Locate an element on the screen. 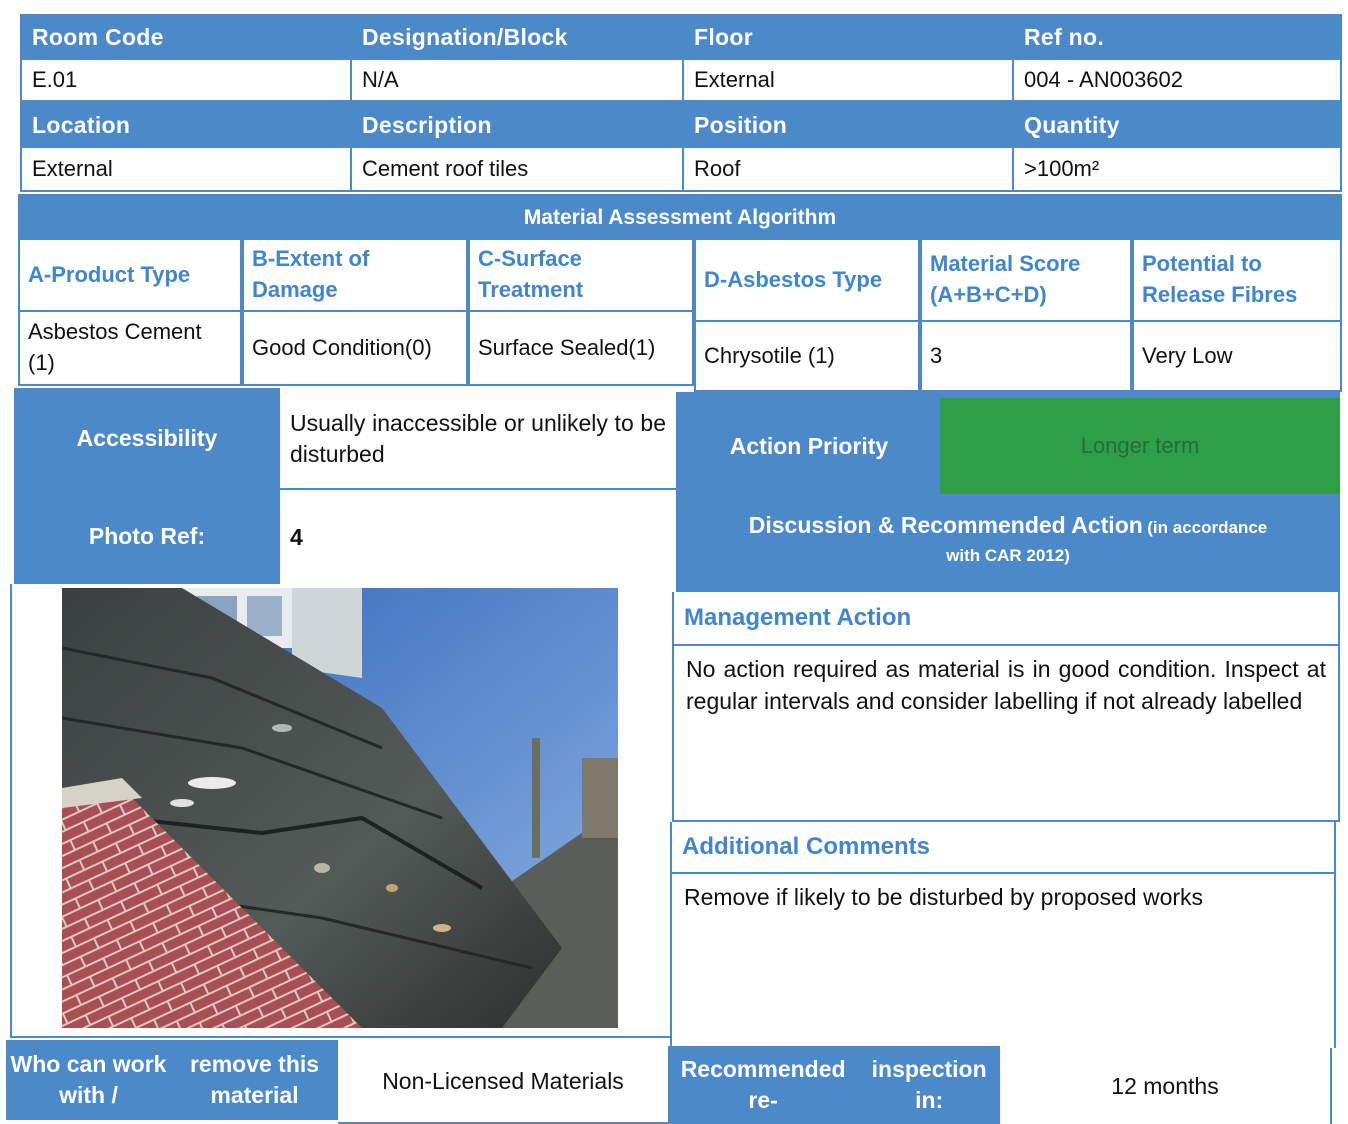 The height and width of the screenshot is (1124, 1348). value-room-code: E.01 is located at coordinates (186, 80).